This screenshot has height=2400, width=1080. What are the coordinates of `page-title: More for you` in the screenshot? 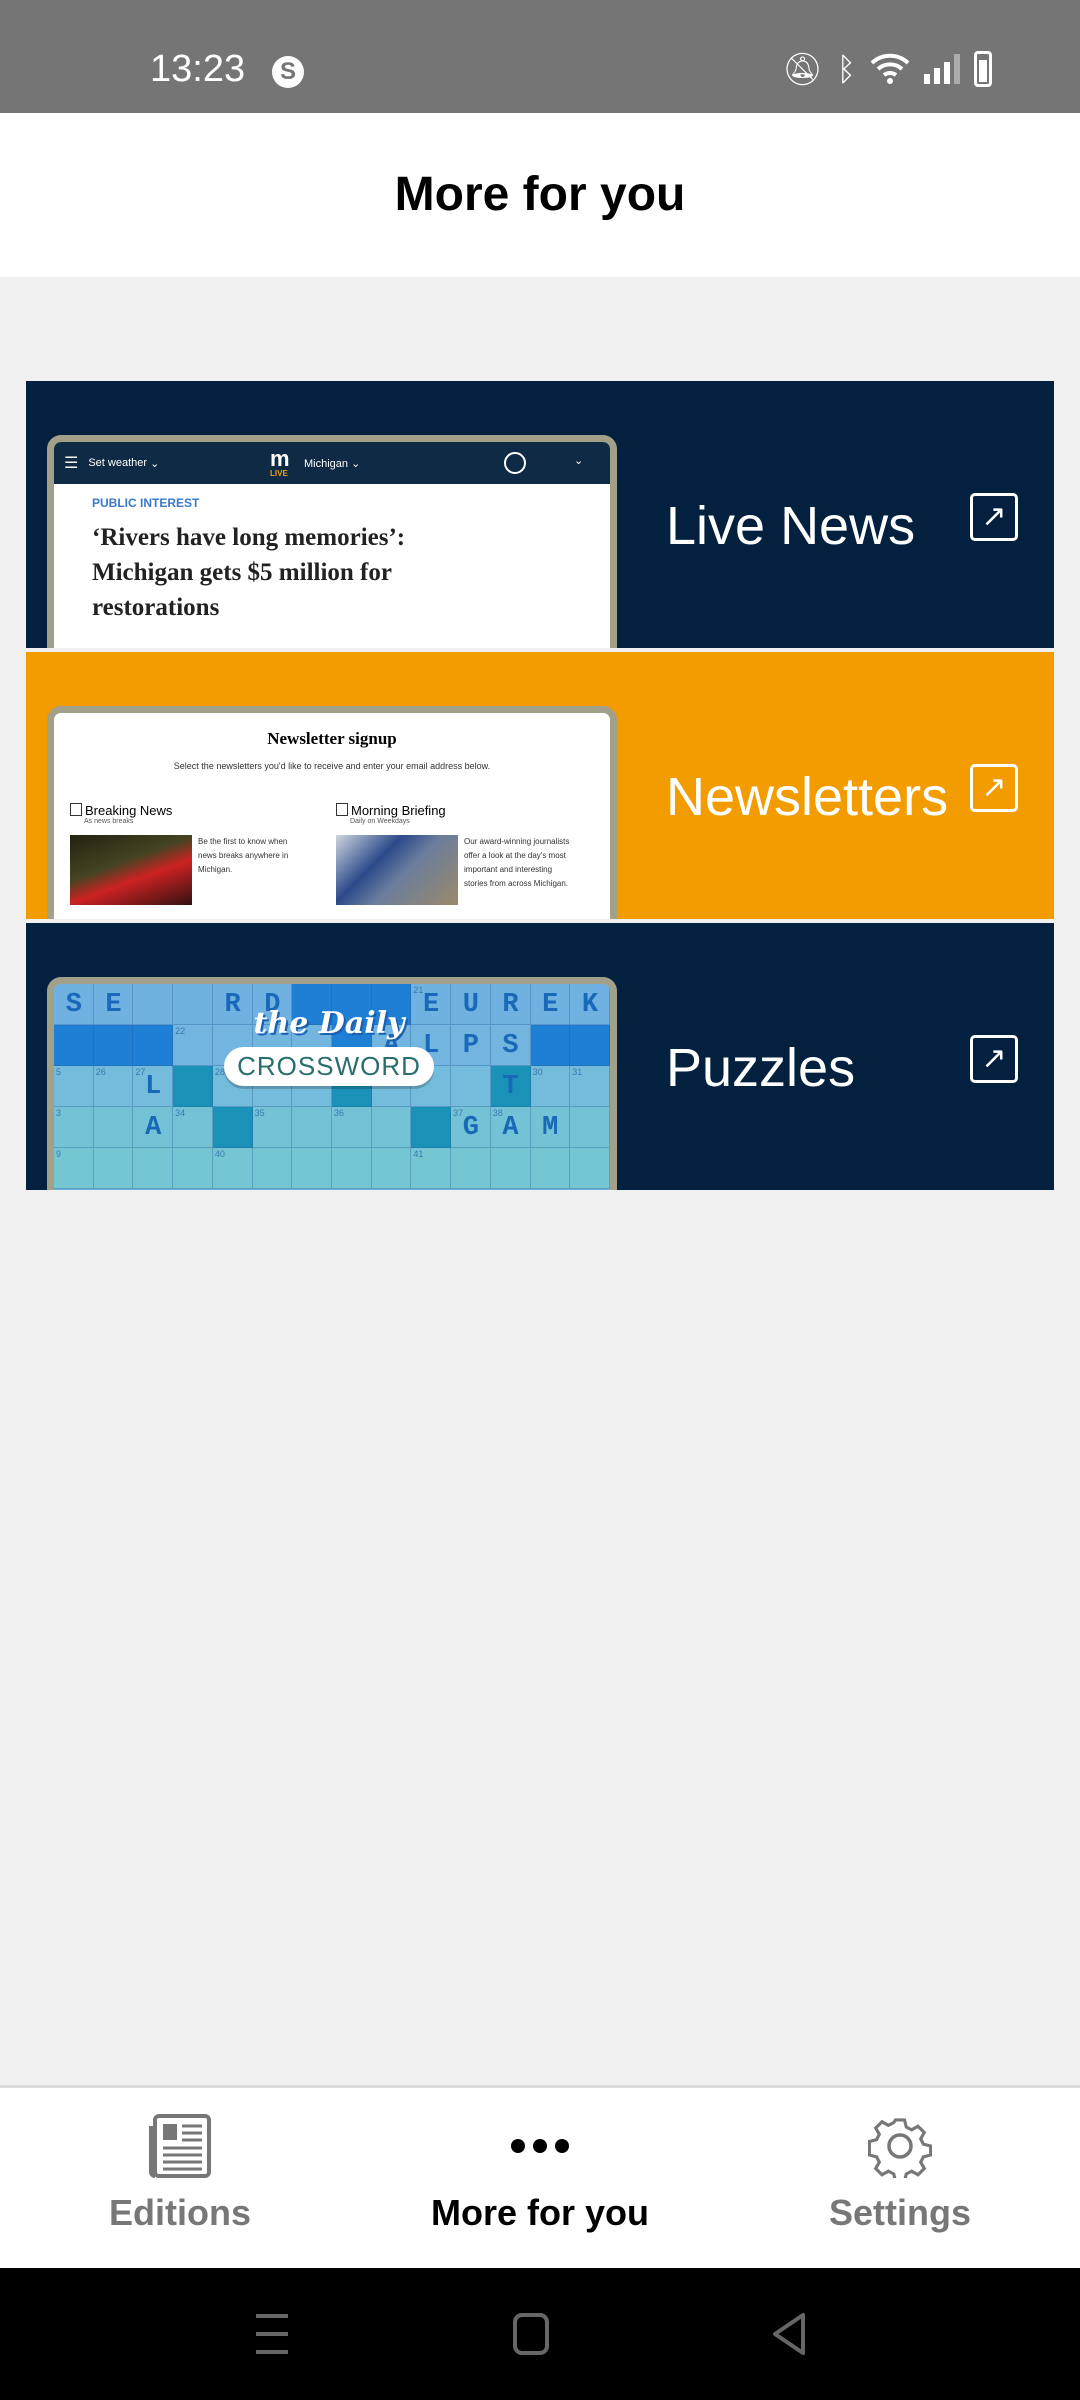 It's located at (540, 194).